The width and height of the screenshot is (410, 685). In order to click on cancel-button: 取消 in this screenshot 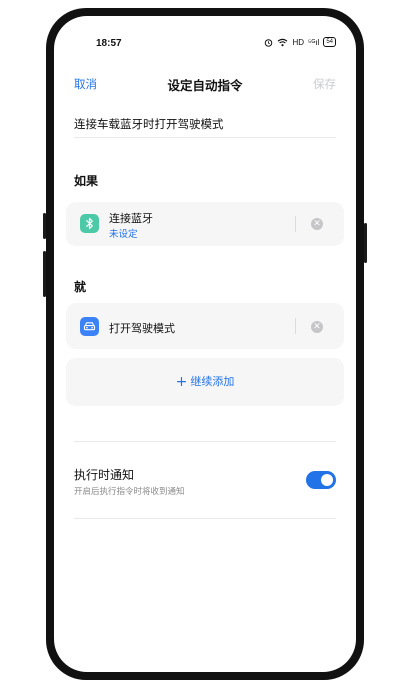, I will do `click(85, 84)`.